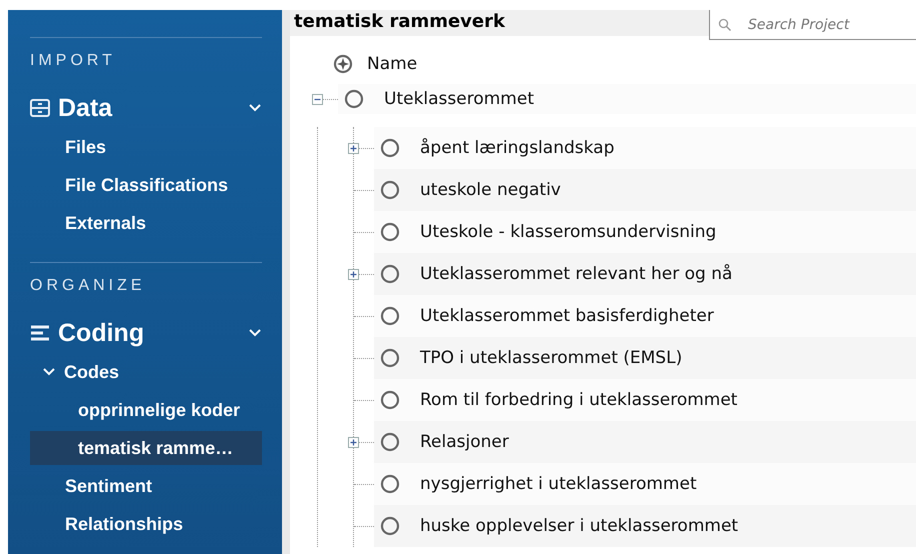  I want to click on tree-row: Uteskole - klasseromsundervisning, so click(645, 232).